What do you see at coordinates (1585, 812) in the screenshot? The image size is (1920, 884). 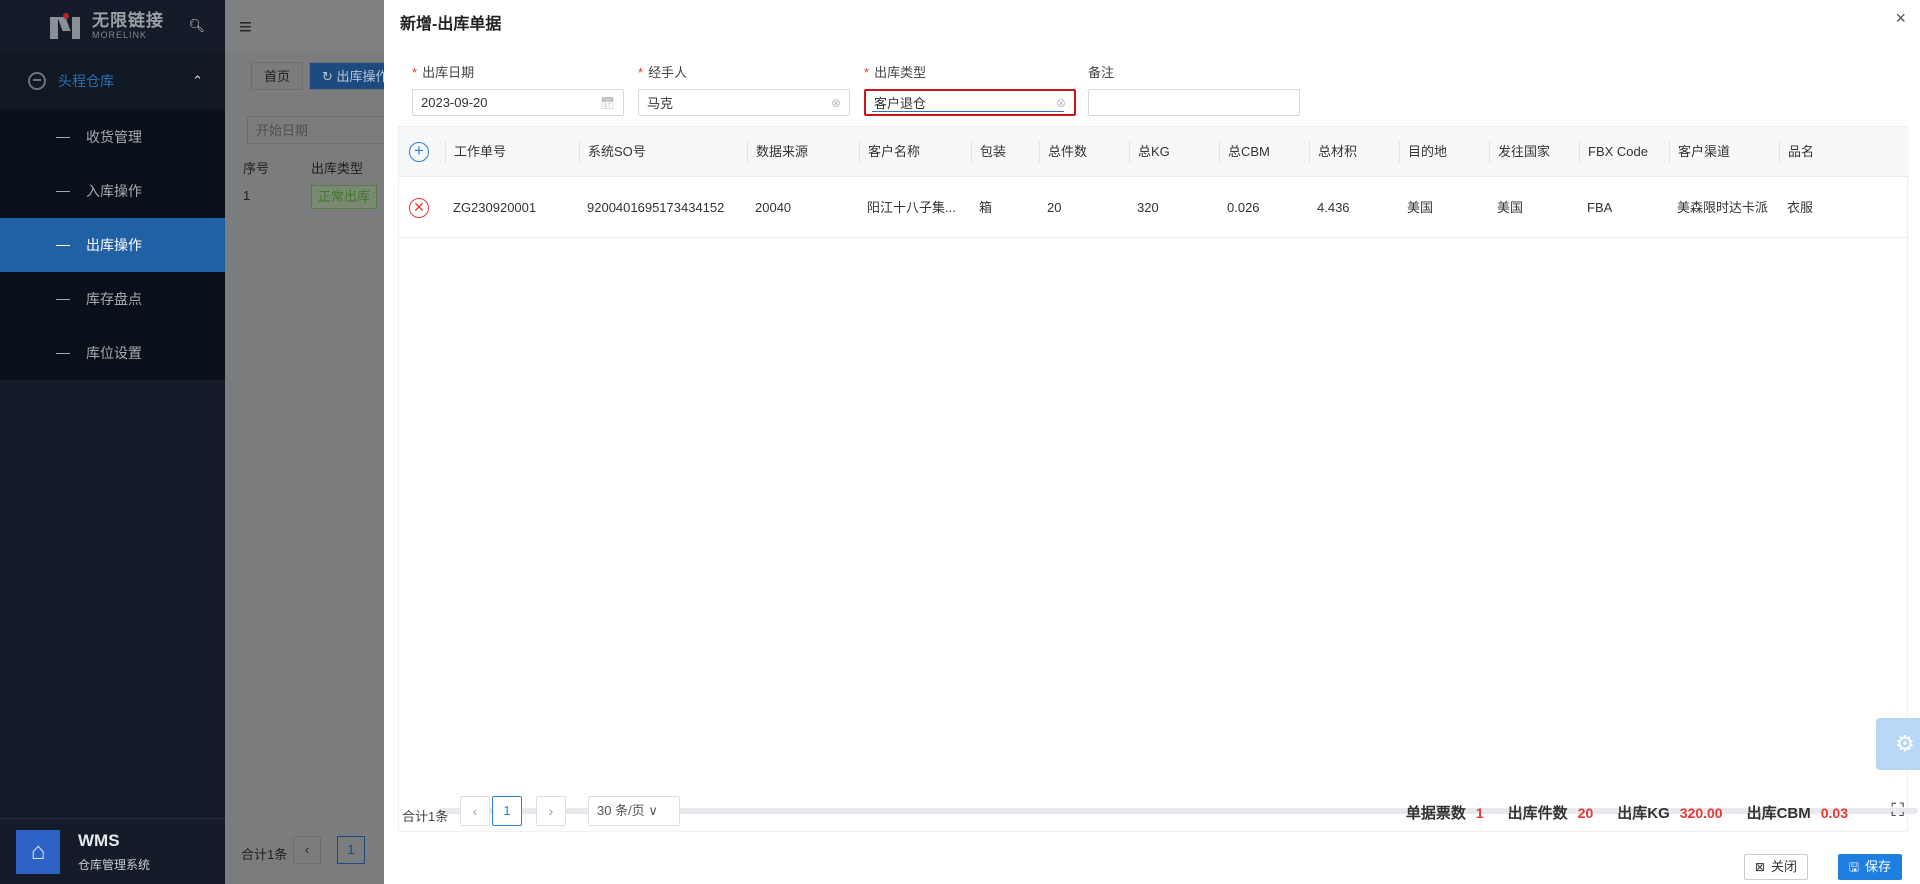 I see `pieces-value: 20` at bounding box center [1585, 812].